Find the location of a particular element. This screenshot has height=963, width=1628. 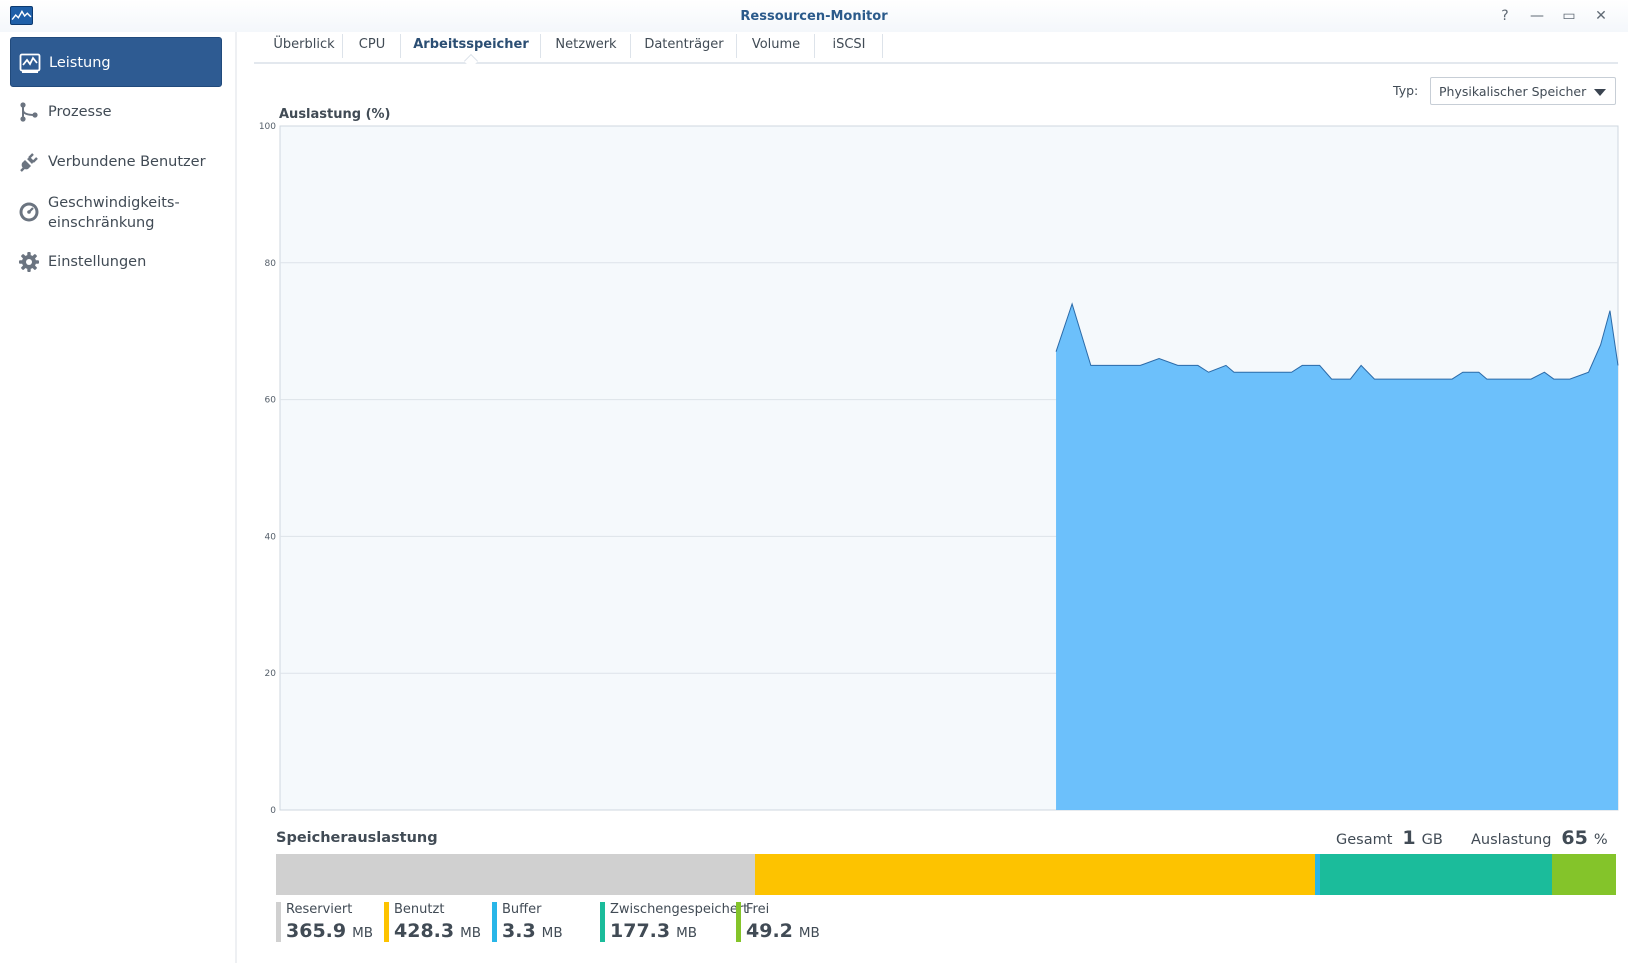

window-title: Ressourcen-Monitor is located at coordinates (814, 16).